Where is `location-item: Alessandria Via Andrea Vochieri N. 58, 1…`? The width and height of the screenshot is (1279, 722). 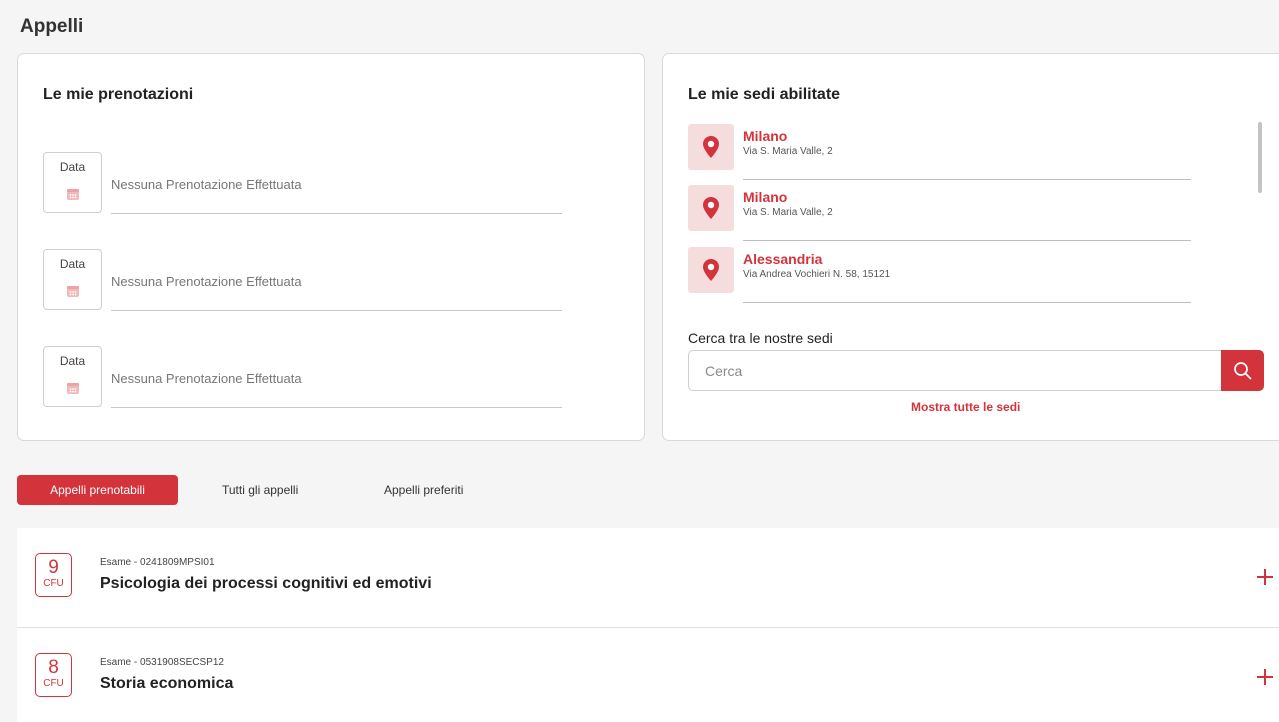 location-item: Alessandria Via Andrea Vochieri N. 58, 1… is located at coordinates (939, 278).